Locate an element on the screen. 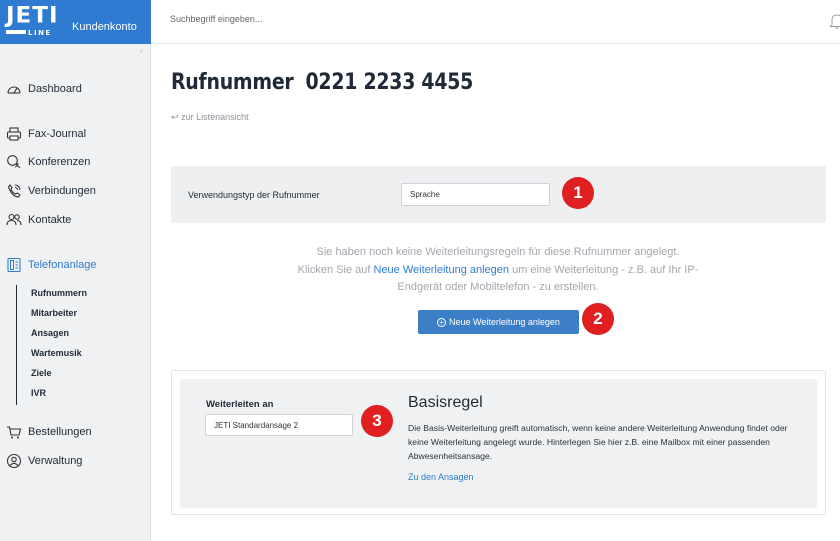  step-badge-1: 1 is located at coordinates (578, 193).